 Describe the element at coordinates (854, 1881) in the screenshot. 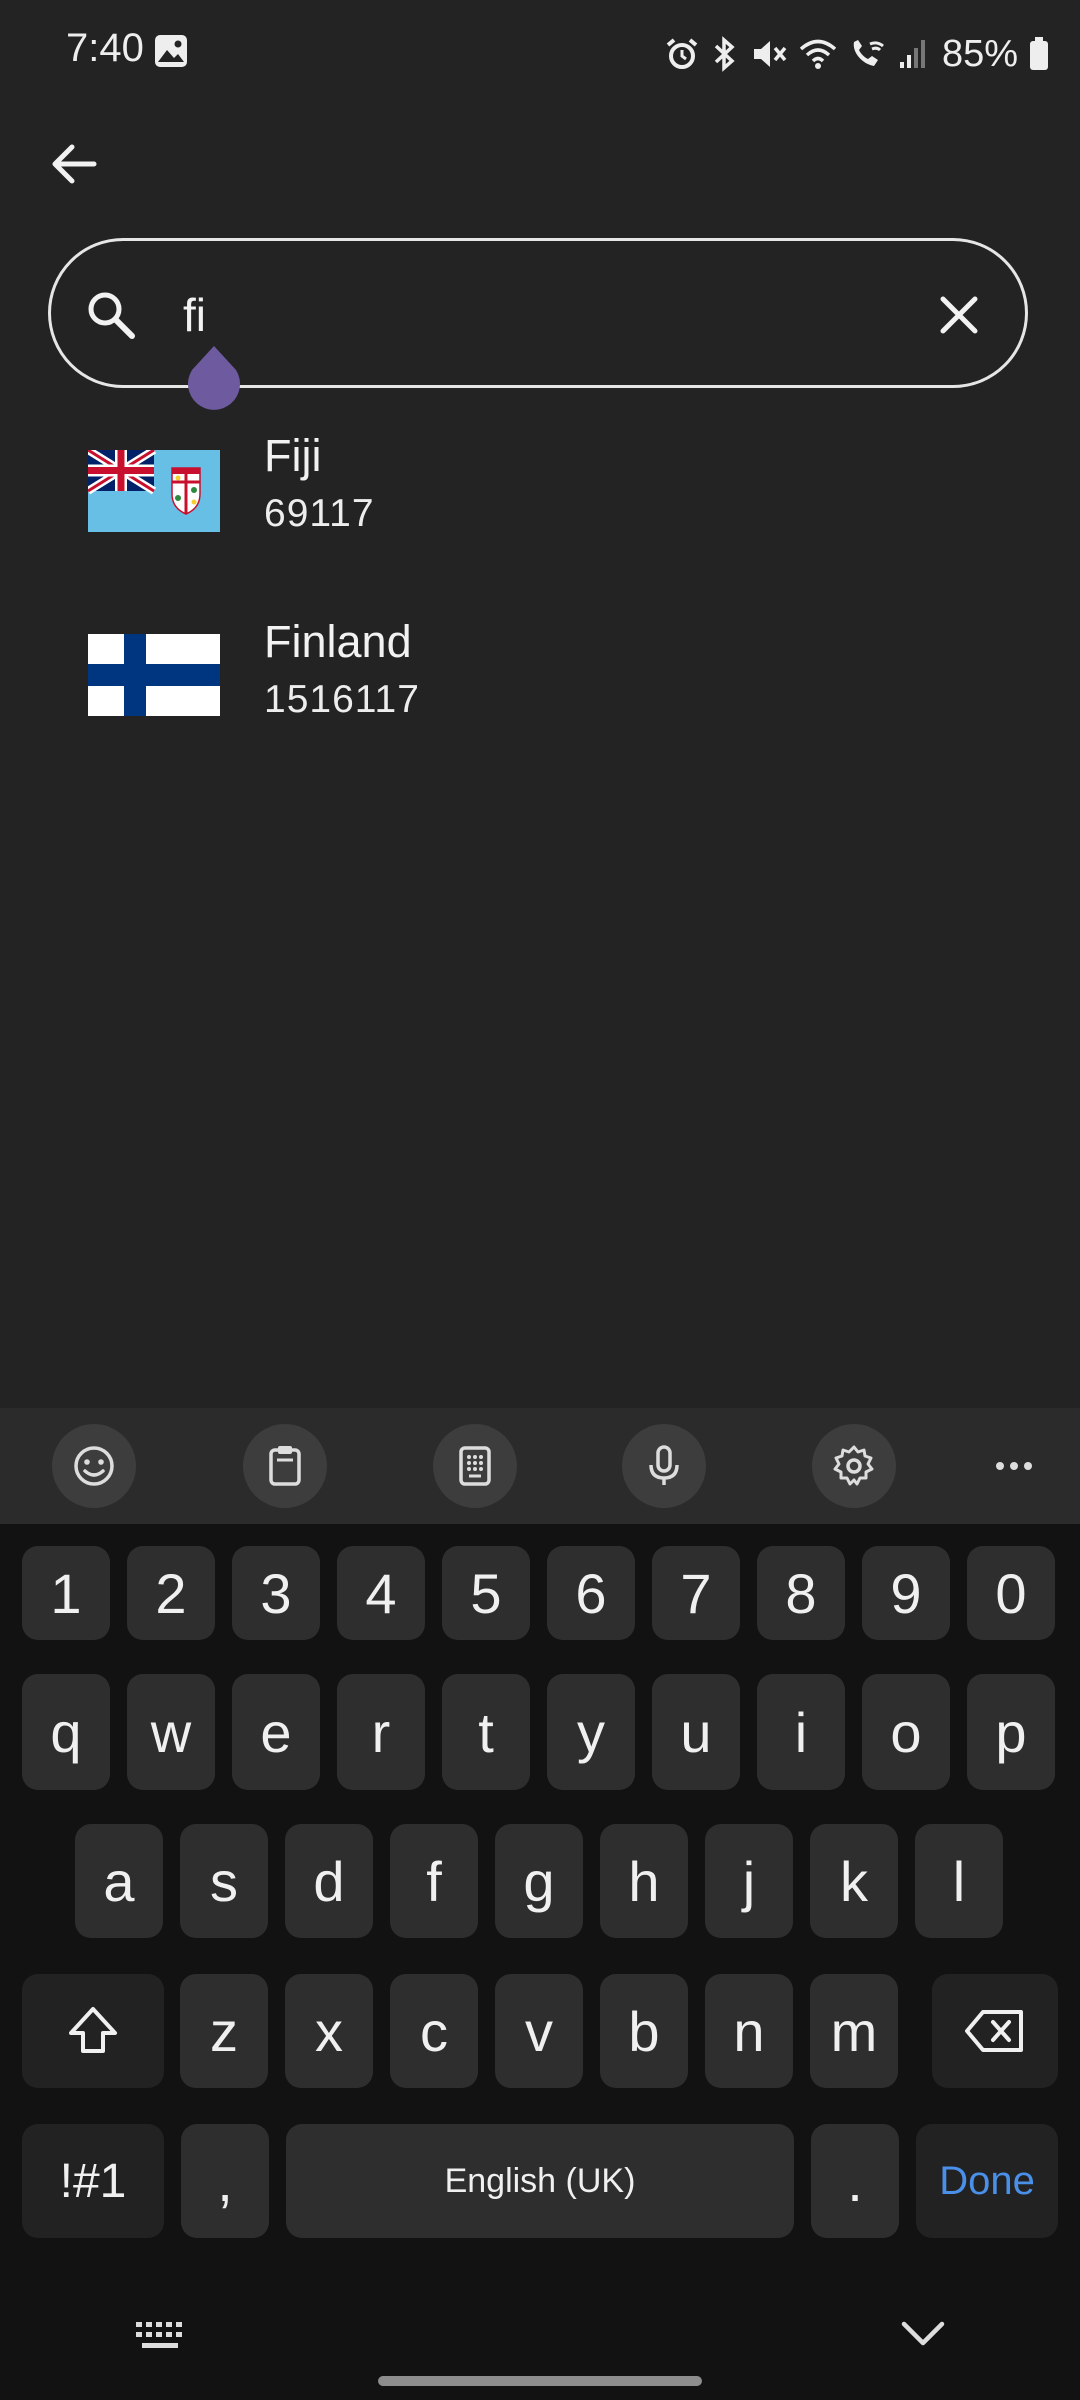

I see `key-k: k` at that location.